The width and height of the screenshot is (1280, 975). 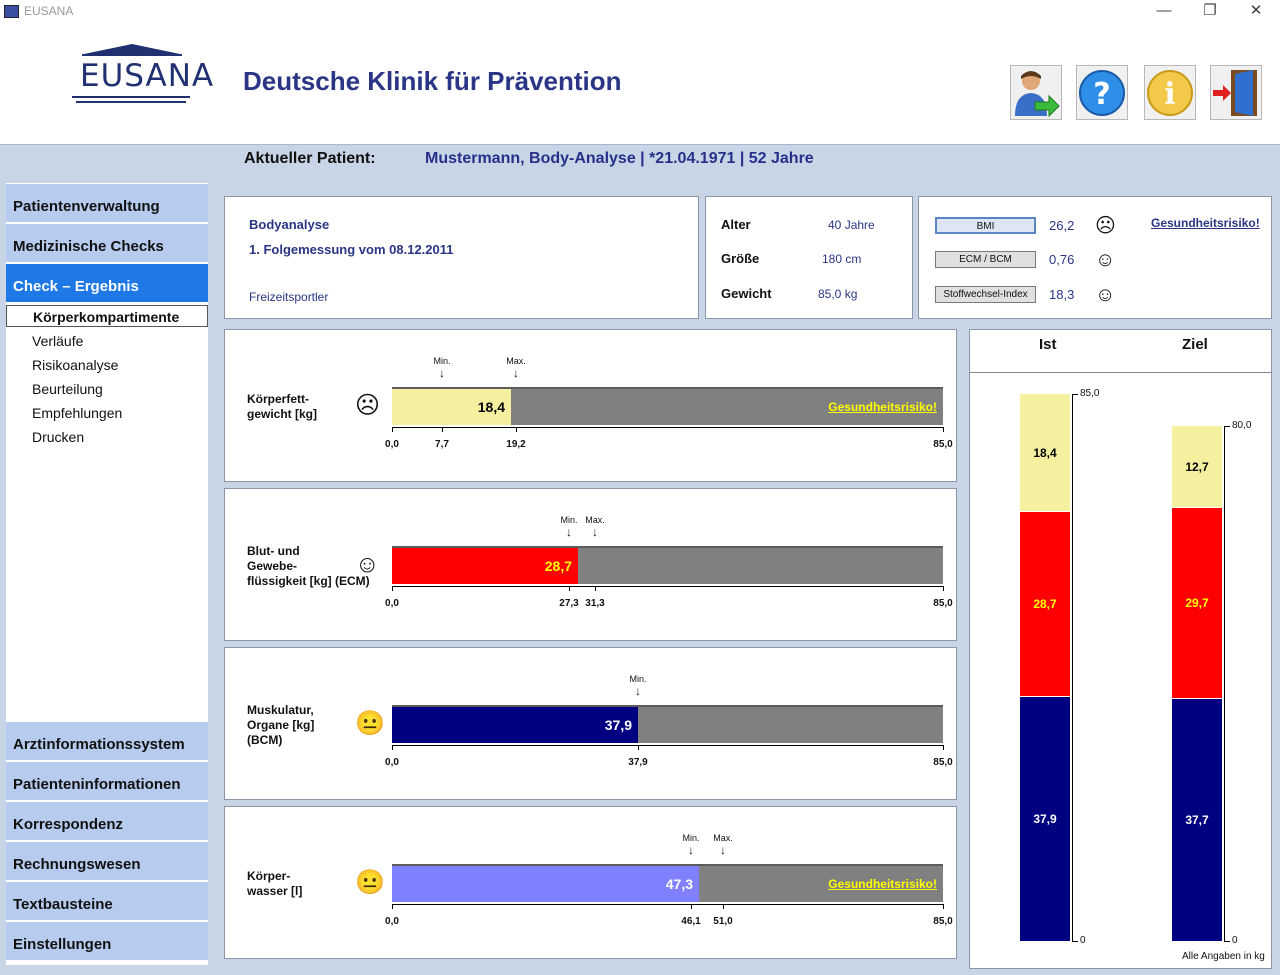 What do you see at coordinates (1045, 819) in the screenshot?
I see `column-segment: 37,9` at bounding box center [1045, 819].